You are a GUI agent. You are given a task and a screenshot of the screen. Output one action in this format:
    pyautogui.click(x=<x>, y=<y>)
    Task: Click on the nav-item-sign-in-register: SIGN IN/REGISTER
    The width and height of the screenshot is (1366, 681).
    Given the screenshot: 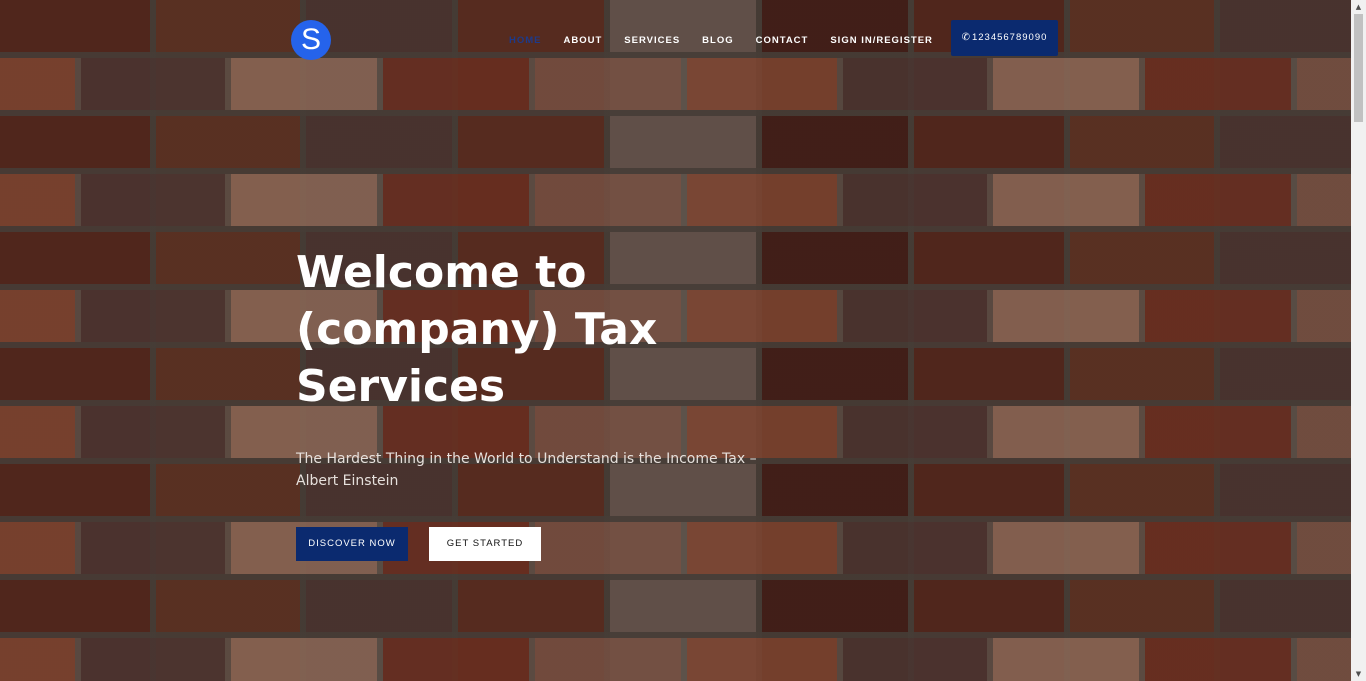 What is the action you would take?
    pyautogui.click(x=881, y=41)
    